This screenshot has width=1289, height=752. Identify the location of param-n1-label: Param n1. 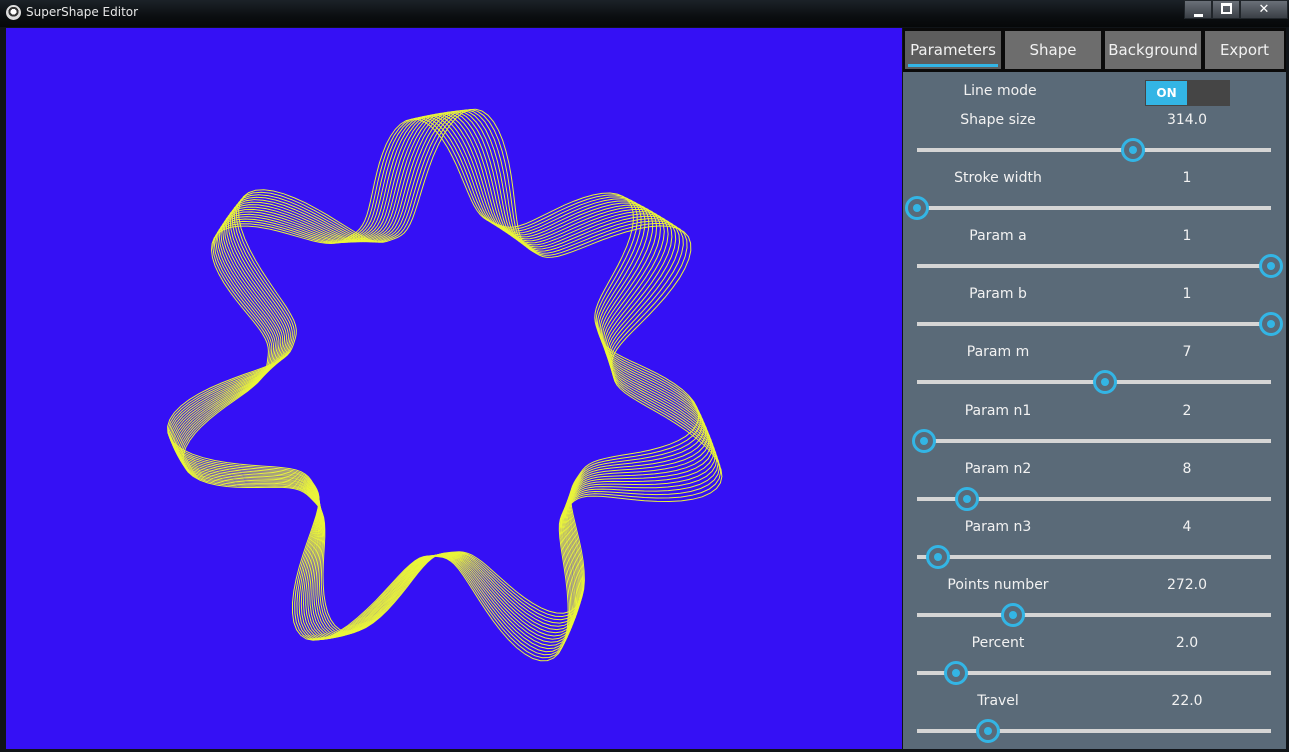
(998, 410).